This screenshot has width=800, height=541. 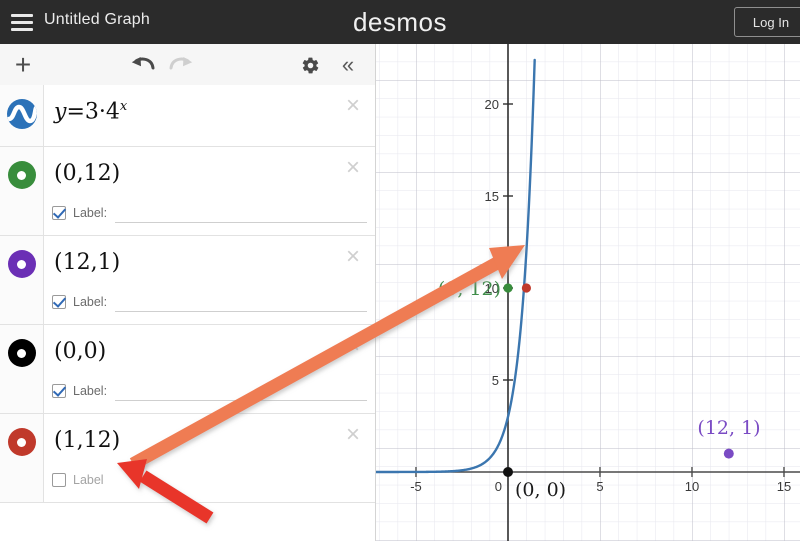 What do you see at coordinates (87, 262) in the screenshot?
I see `expression-math-point: (12,1)` at bounding box center [87, 262].